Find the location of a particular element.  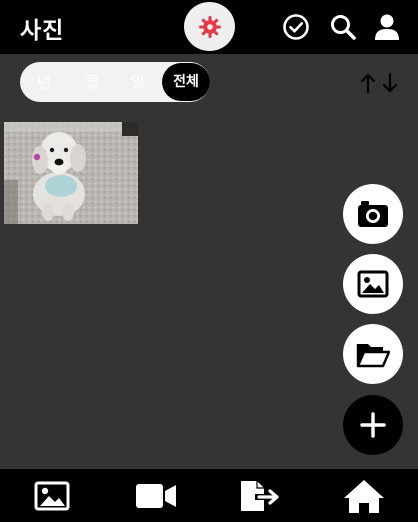

nav-export is located at coordinates (260, 495).